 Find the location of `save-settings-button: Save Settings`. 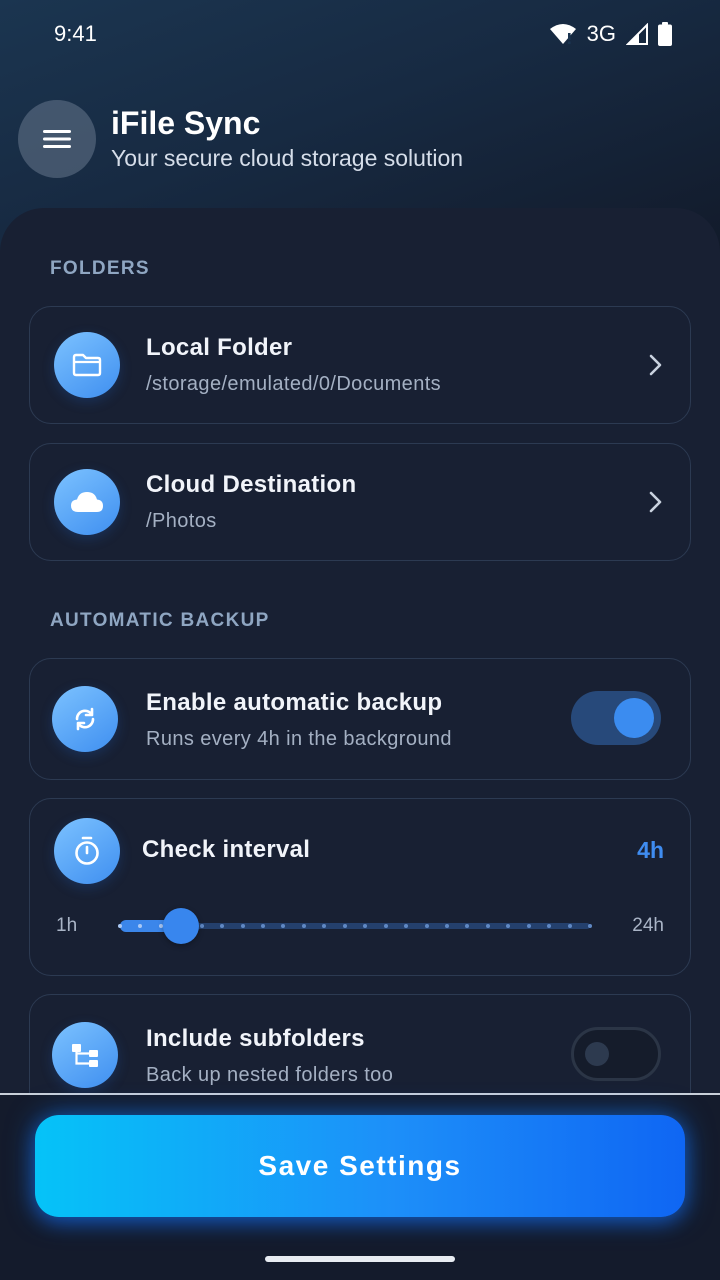

save-settings-button: Save Settings is located at coordinates (360, 1166).